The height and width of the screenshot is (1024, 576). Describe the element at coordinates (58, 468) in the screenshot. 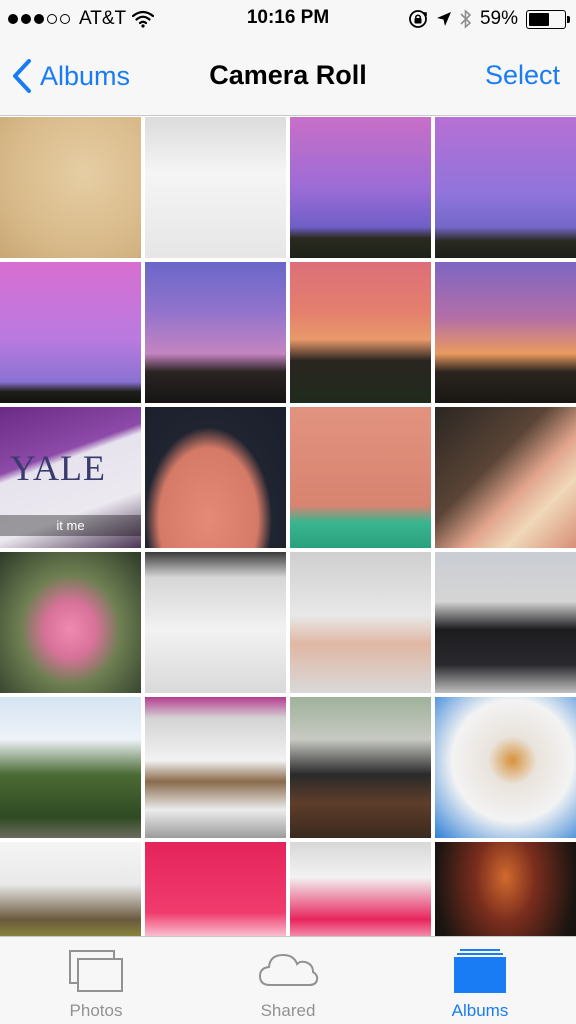

I see `photo-overlay-text: YALE` at that location.